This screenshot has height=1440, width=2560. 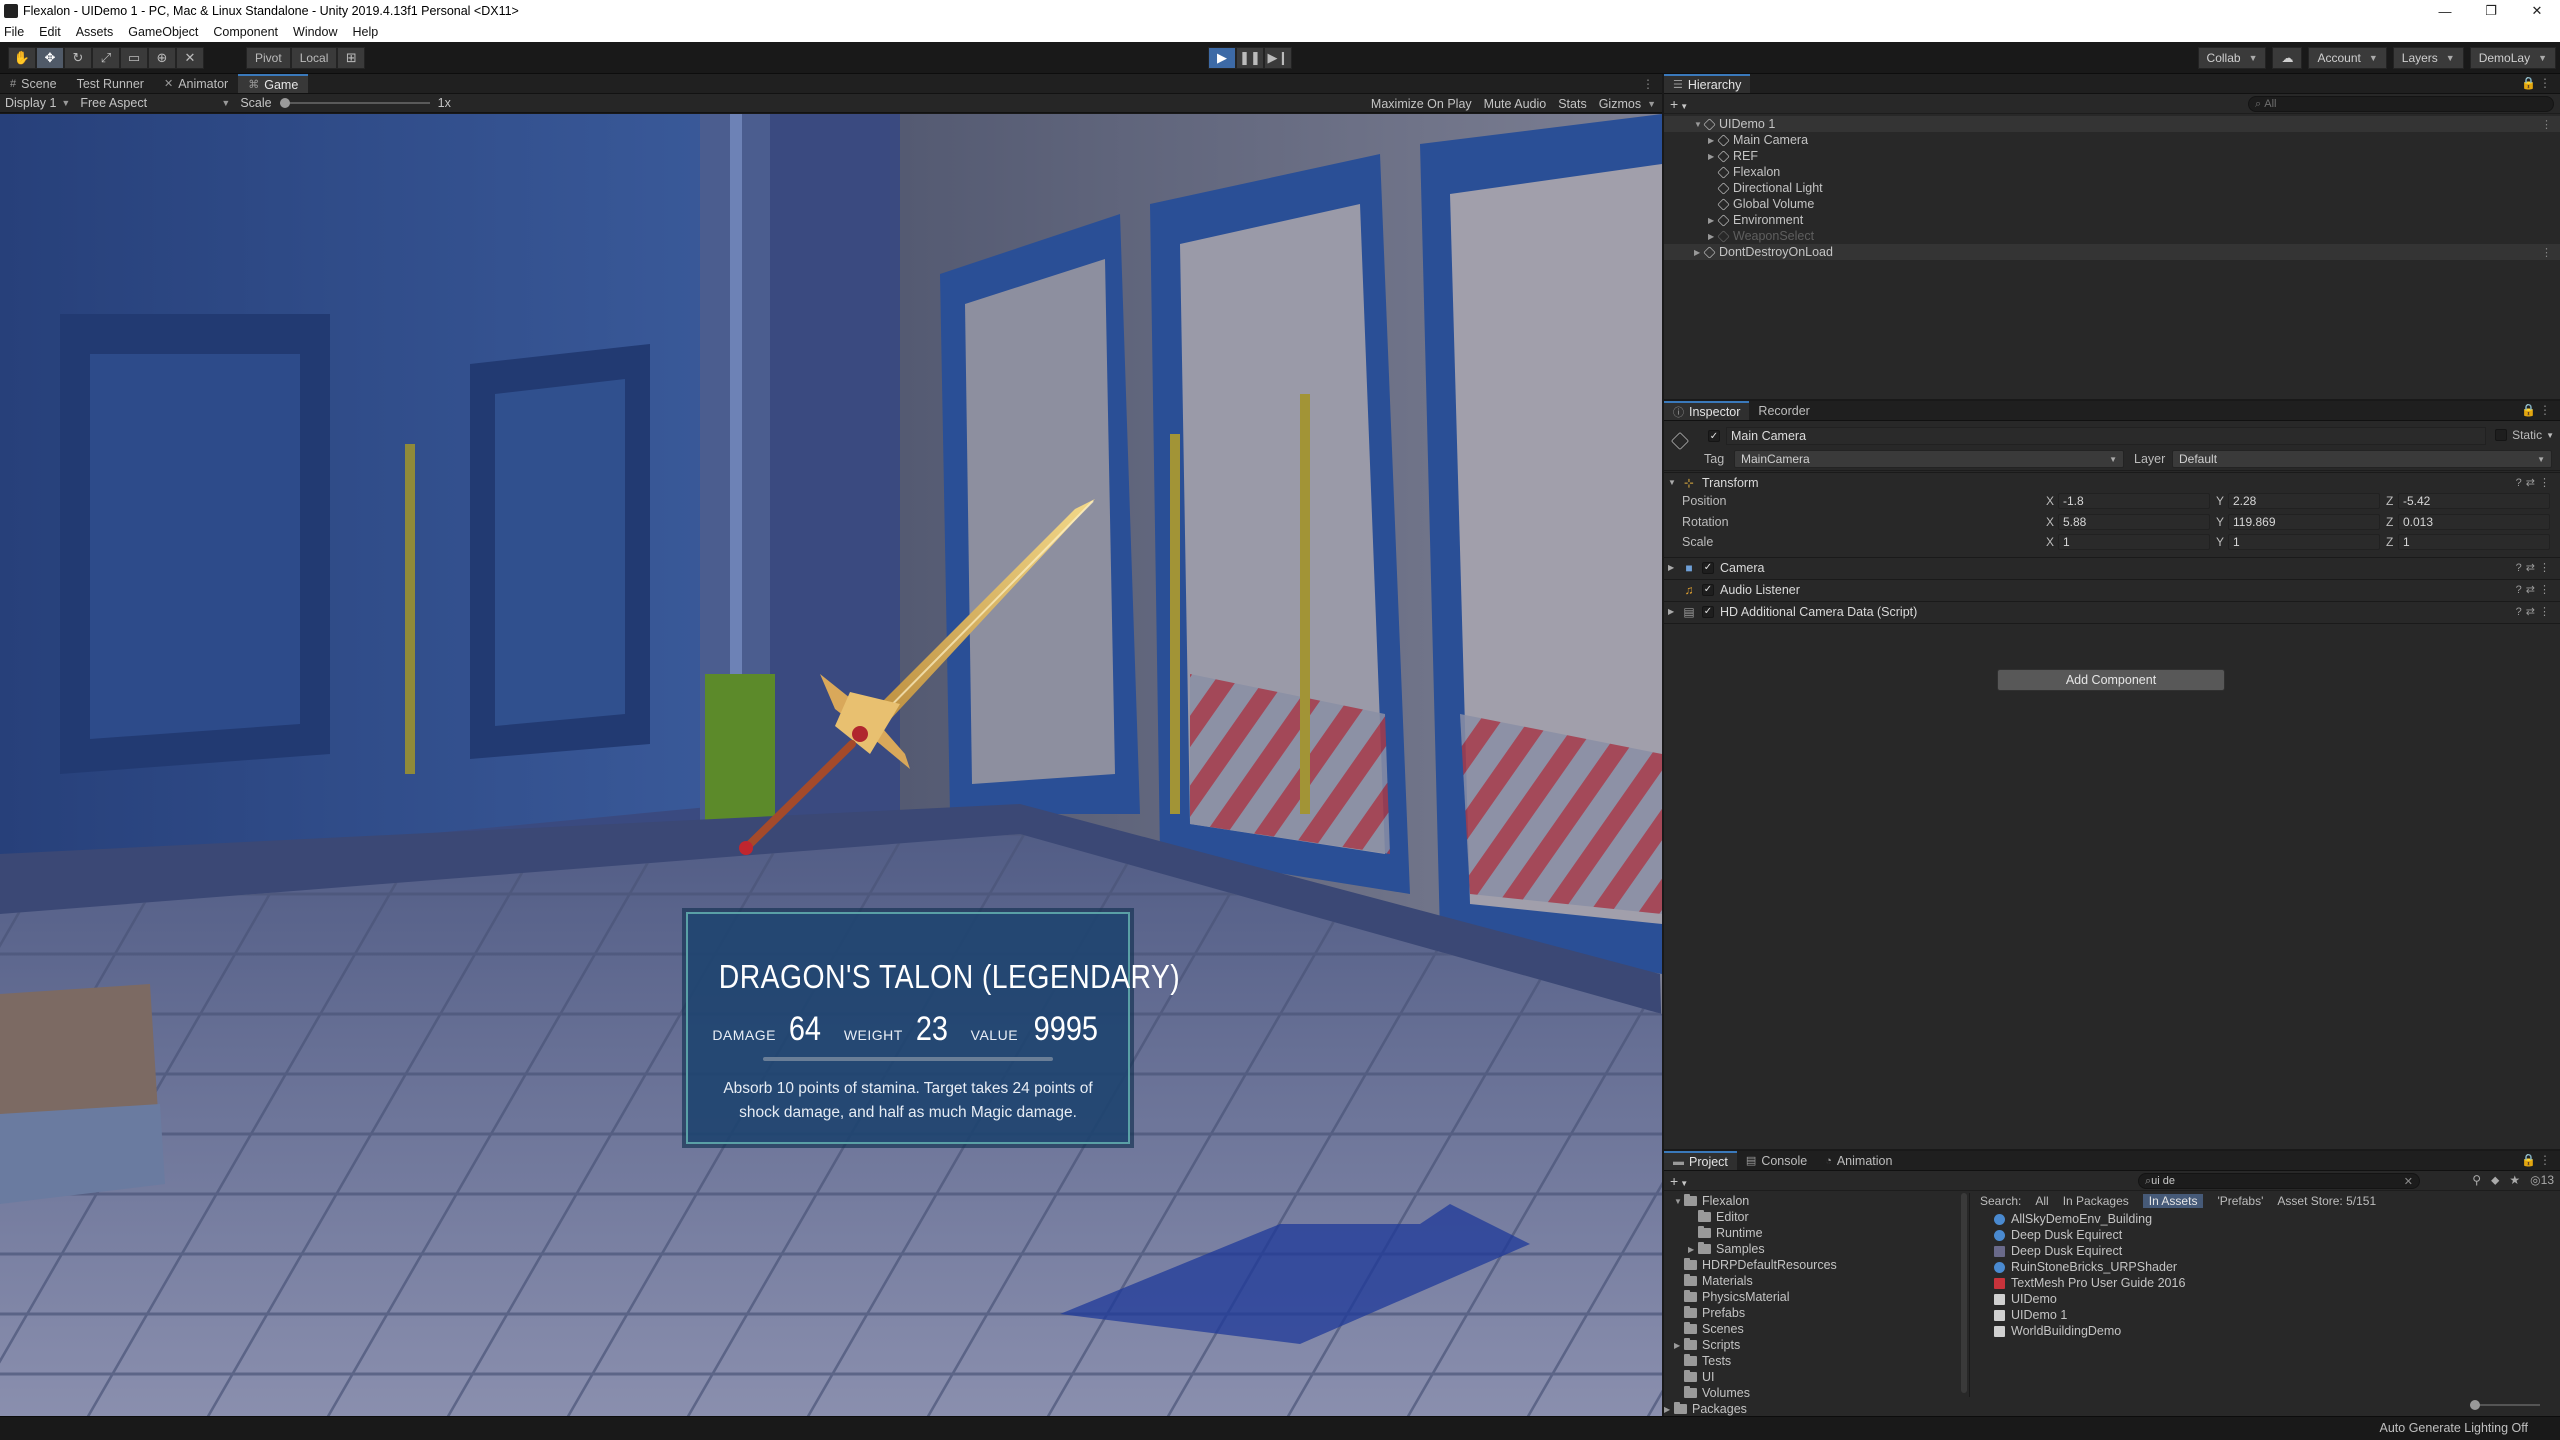 I want to click on project-search-input: ⌕ ui de ✕, so click(x=2279, y=1181).